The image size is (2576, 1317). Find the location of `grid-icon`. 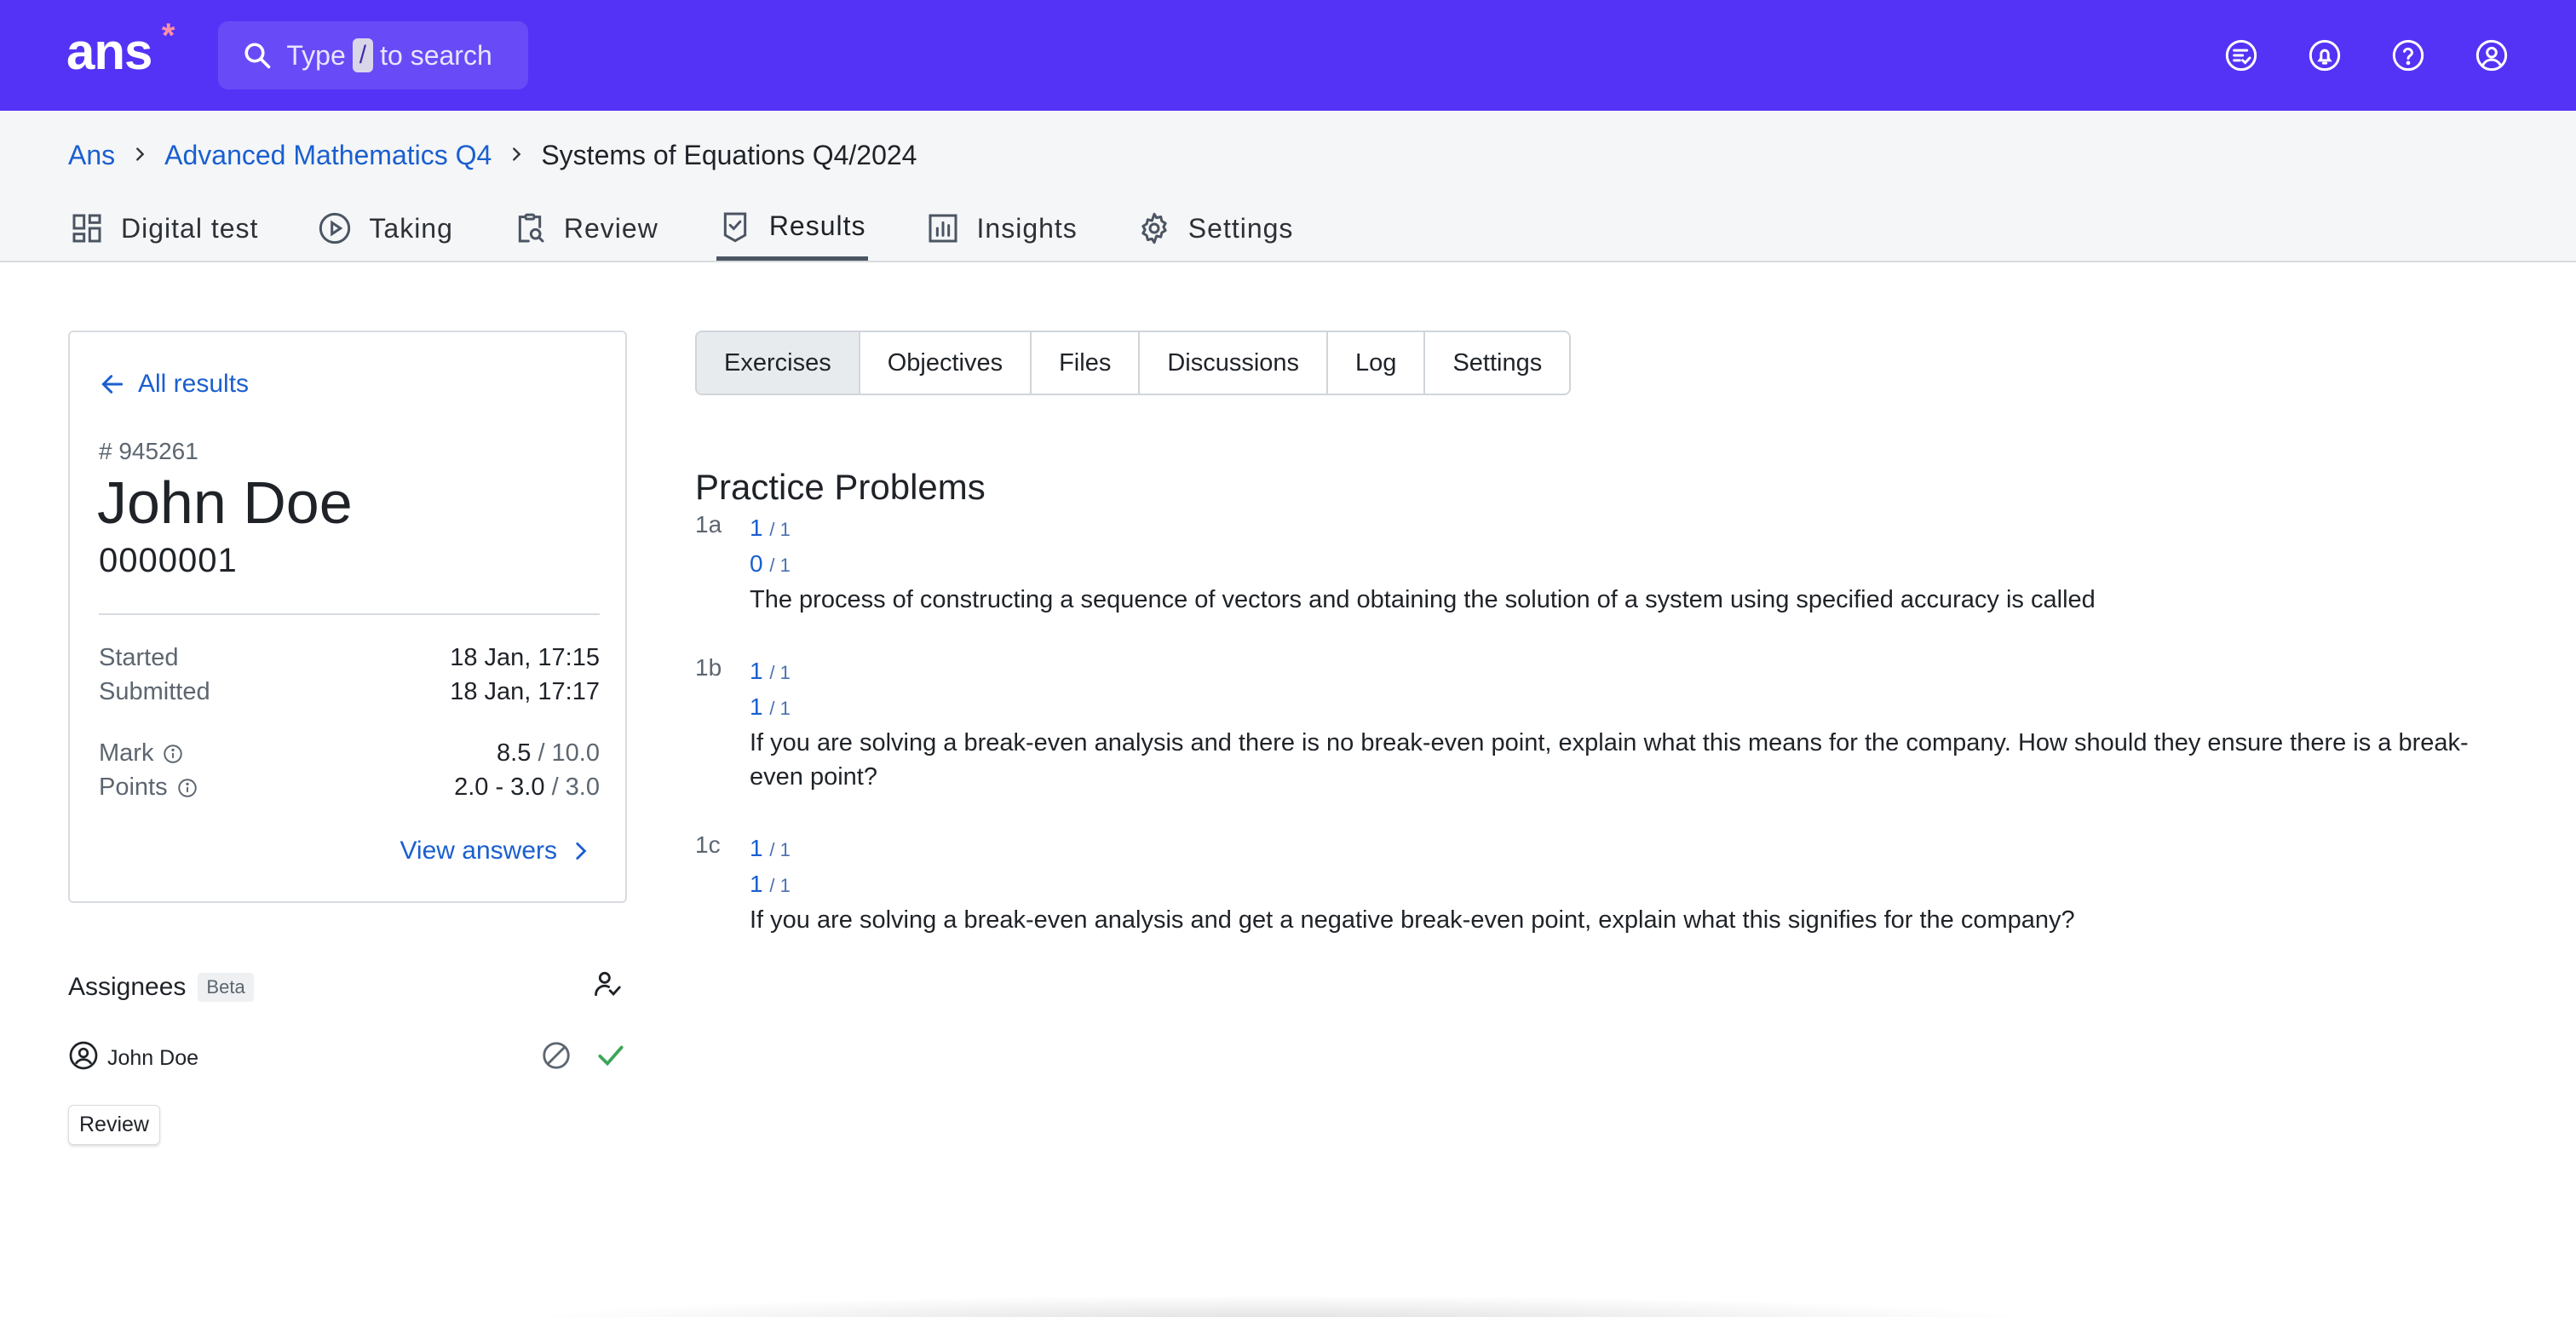

grid-icon is located at coordinates (87, 229).